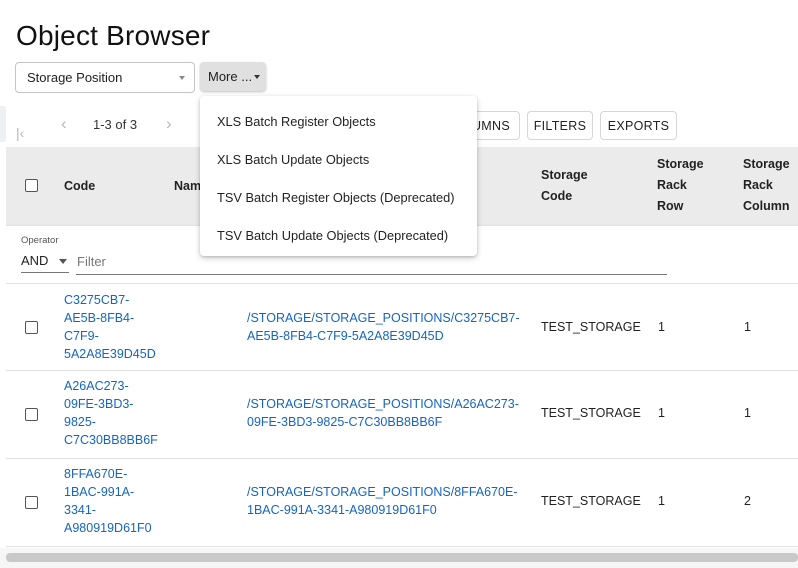  Describe the element at coordinates (338, 197) in the screenshot. I see `menu-item-tsv-batch-register: TSV Batch Register Objects (Deprecated)` at that location.